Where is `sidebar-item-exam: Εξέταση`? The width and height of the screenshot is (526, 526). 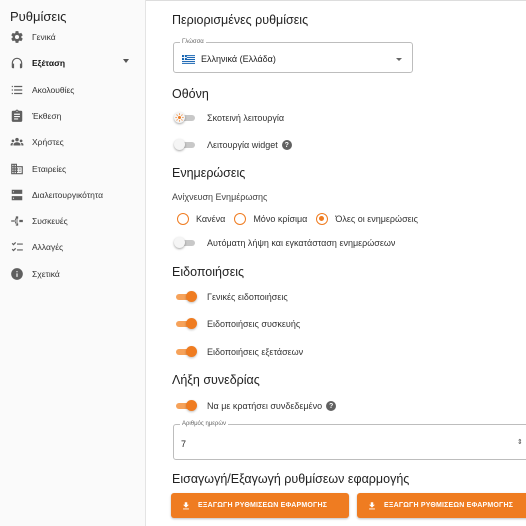
sidebar-item-exam: Εξέταση is located at coordinates (72, 63).